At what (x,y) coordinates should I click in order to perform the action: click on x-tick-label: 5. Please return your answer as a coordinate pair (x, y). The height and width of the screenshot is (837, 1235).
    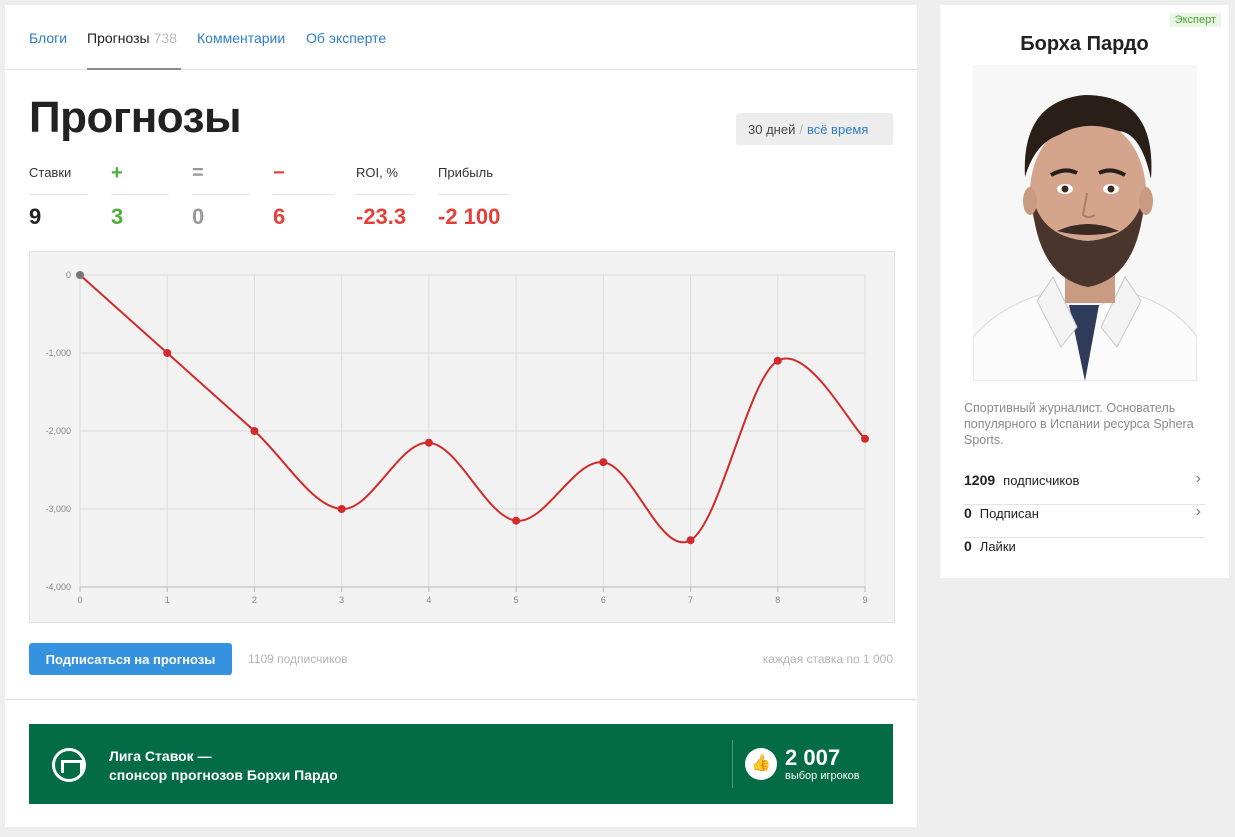
    Looking at the image, I should click on (516, 600).